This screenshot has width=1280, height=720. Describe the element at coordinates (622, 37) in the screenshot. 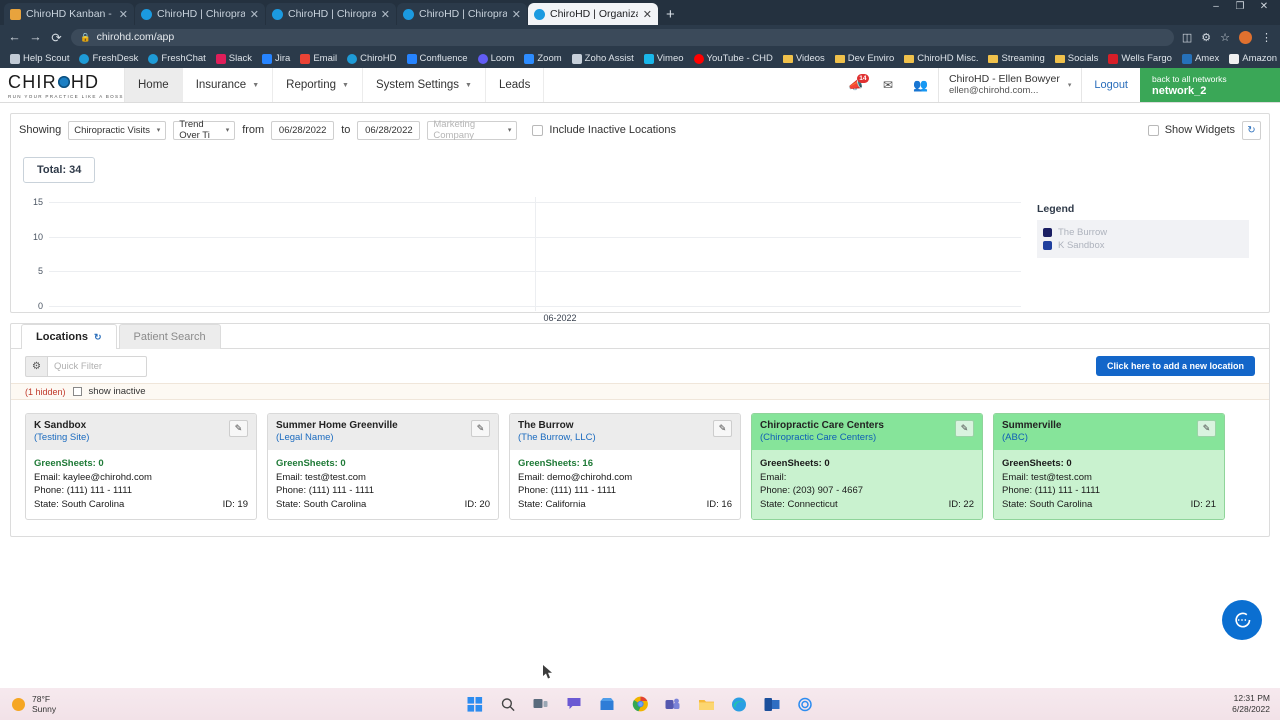

I see `address-bar: 🔒 chirohd.com/app` at that location.